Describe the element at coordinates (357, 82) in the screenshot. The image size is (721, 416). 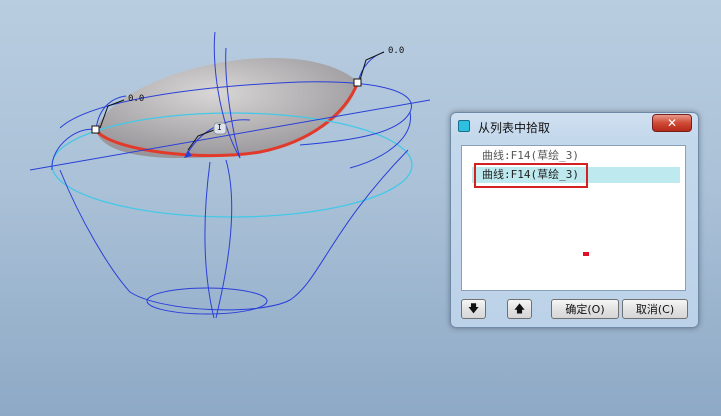
I see `edge-handle-right` at that location.